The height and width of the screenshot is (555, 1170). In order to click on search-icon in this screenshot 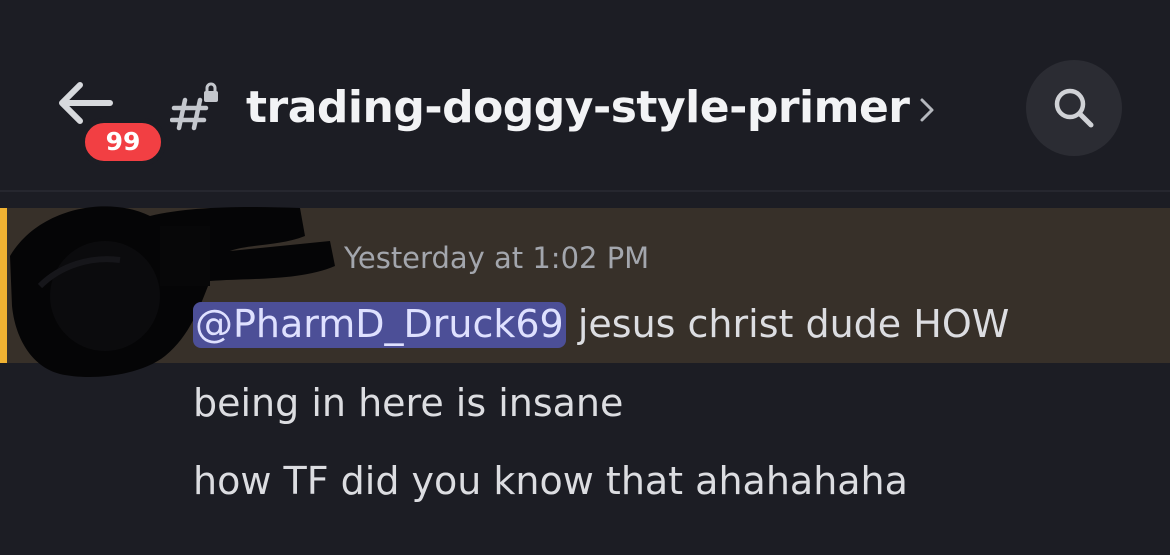, I will do `click(1074, 108)`.